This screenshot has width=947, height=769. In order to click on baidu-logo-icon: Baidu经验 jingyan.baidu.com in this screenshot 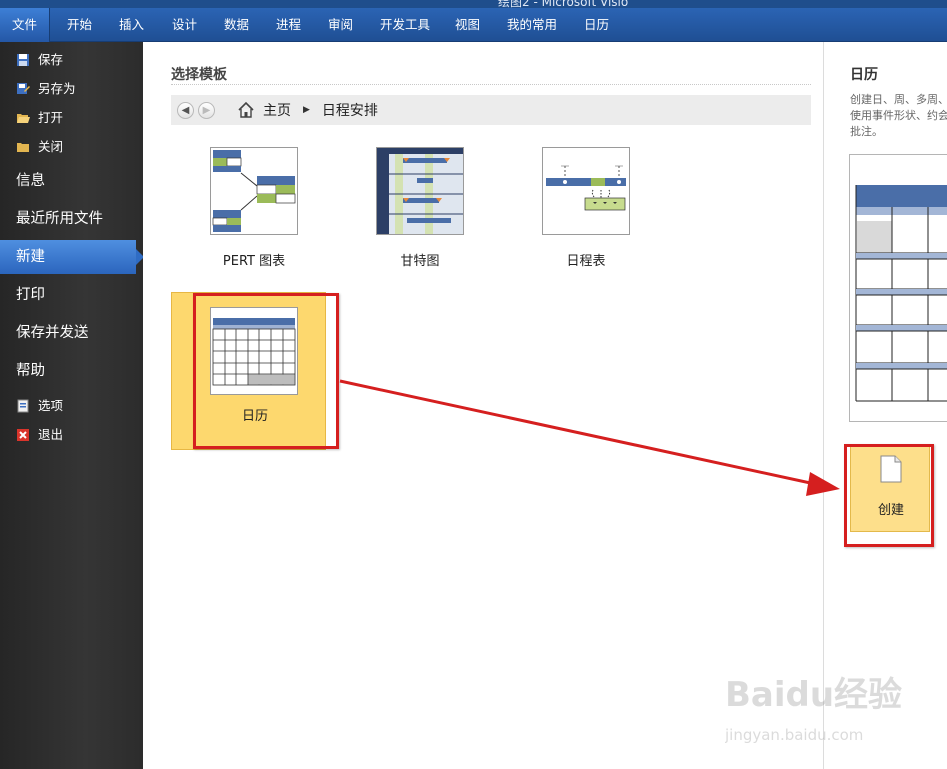, I will do `click(813, 709)`.